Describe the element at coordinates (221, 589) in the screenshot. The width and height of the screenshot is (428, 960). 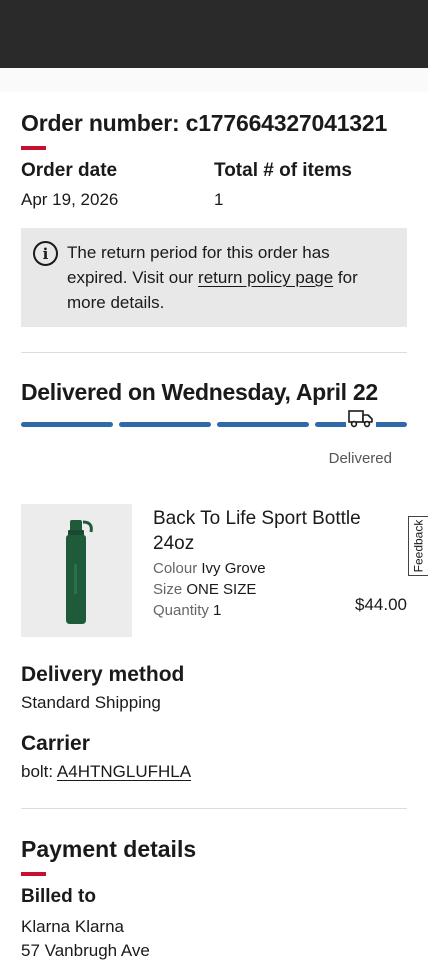
I see `size-value: ONE SIZE` at that location.